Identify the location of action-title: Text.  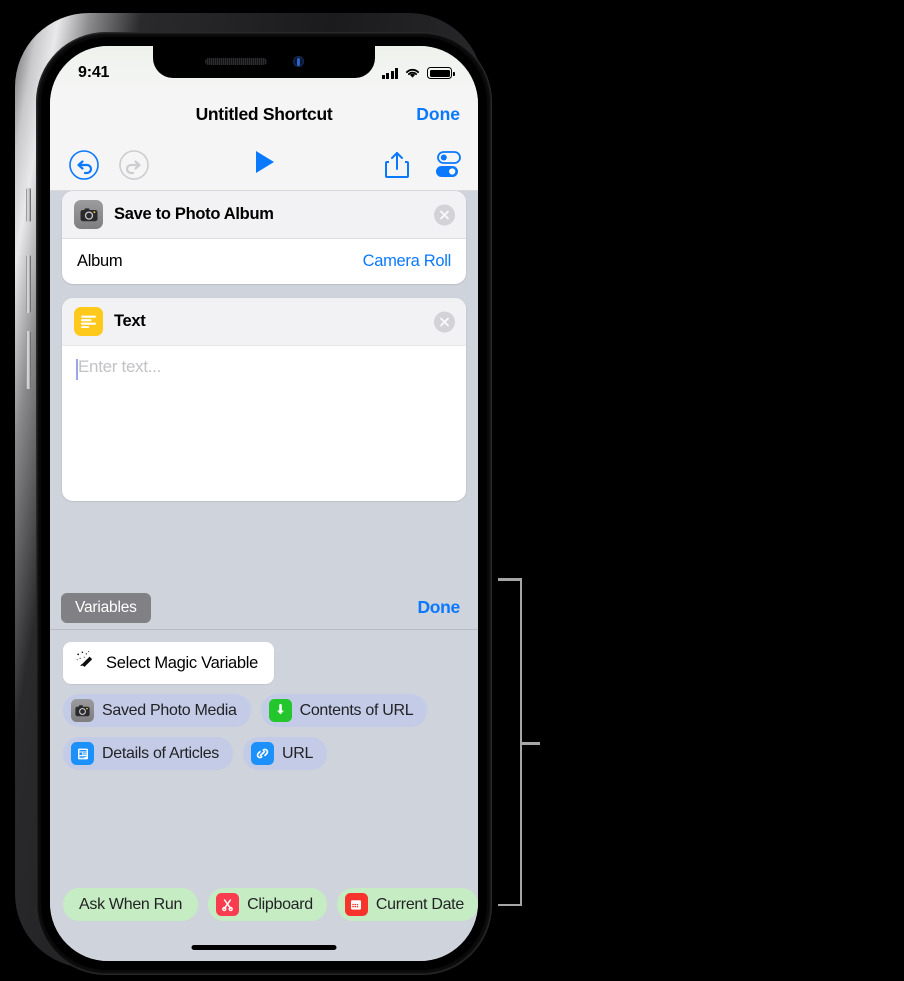
(130, 321).